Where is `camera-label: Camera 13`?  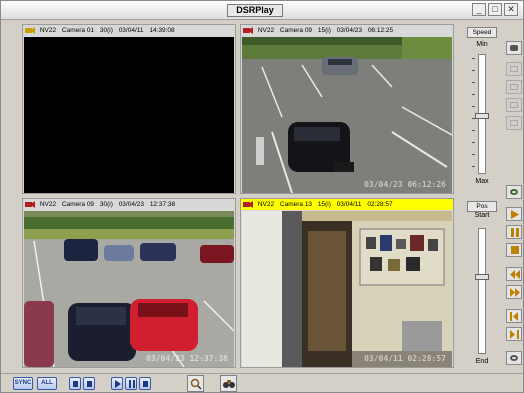
camera-label: Camera 13 is located at coordinates (296, 204).